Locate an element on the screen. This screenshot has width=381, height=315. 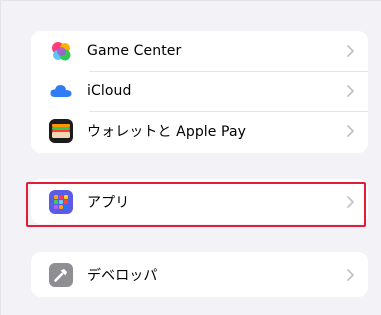
settings-row-icloud: iCloud is located at coordinates (199, 91).